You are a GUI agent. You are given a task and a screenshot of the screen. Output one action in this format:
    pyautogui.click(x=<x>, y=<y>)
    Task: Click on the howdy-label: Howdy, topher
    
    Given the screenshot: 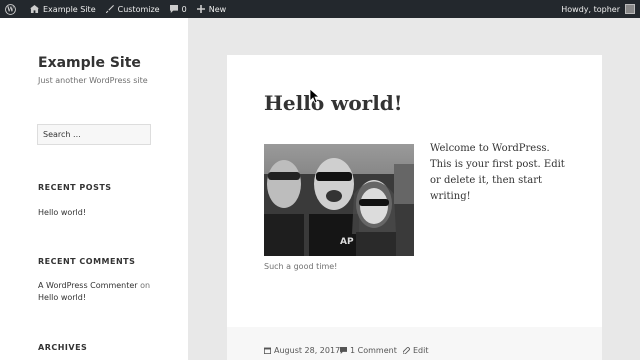 What is the action you would take?
    pyautogui.click(x=590, y=9)
    